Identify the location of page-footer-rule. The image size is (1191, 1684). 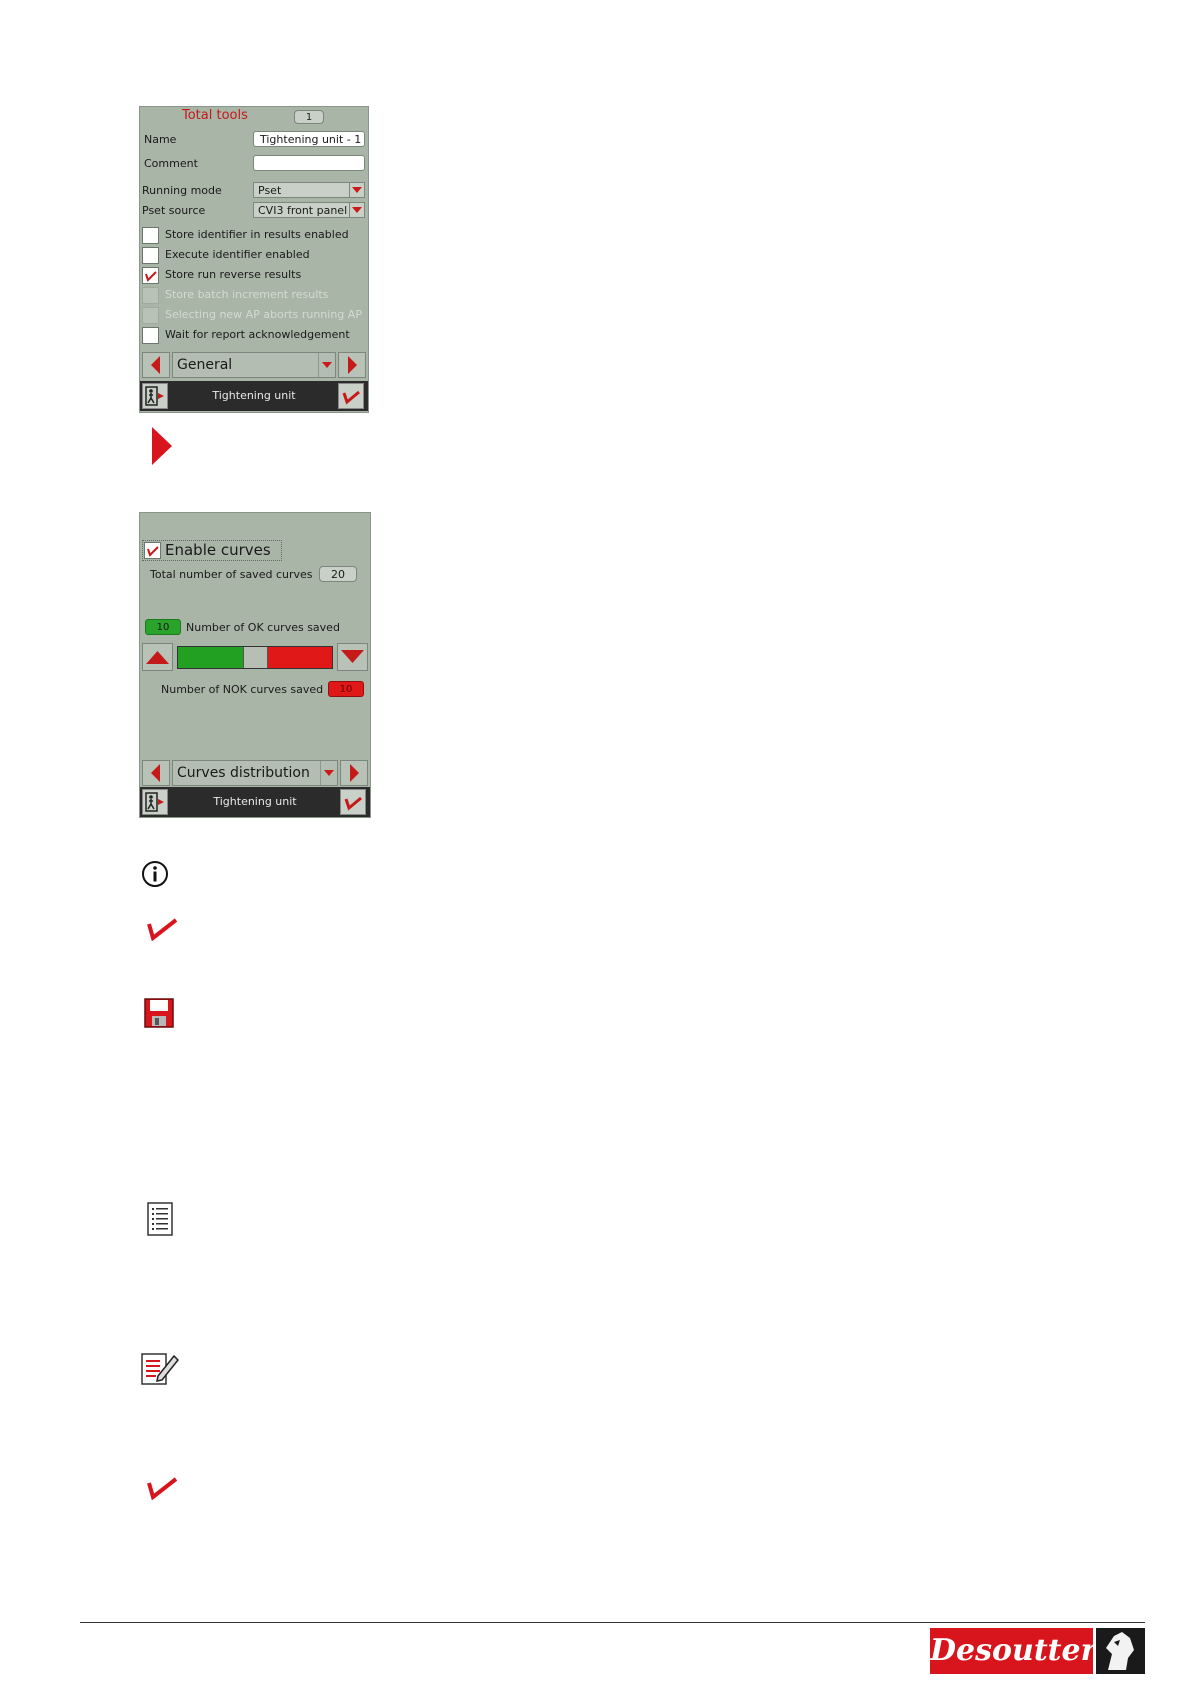
(612, 1622).